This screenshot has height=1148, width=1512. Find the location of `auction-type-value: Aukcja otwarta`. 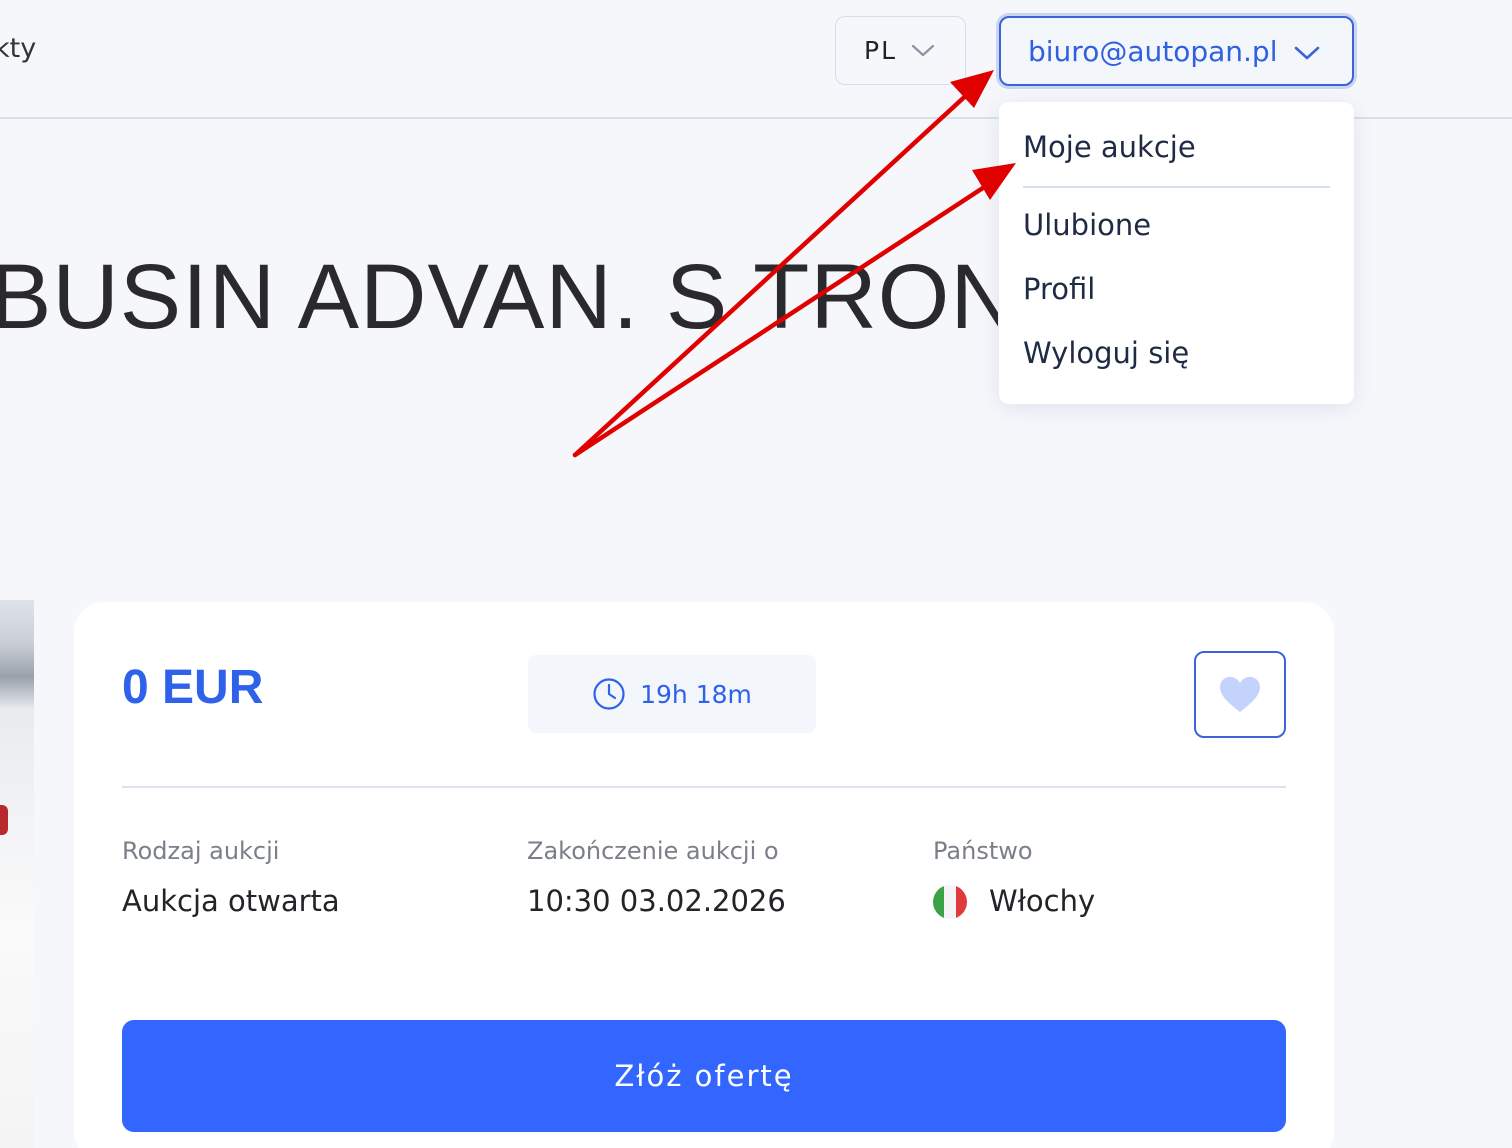

auction-type-value: Aukcja otwarta is located at coordinates (231, 901).